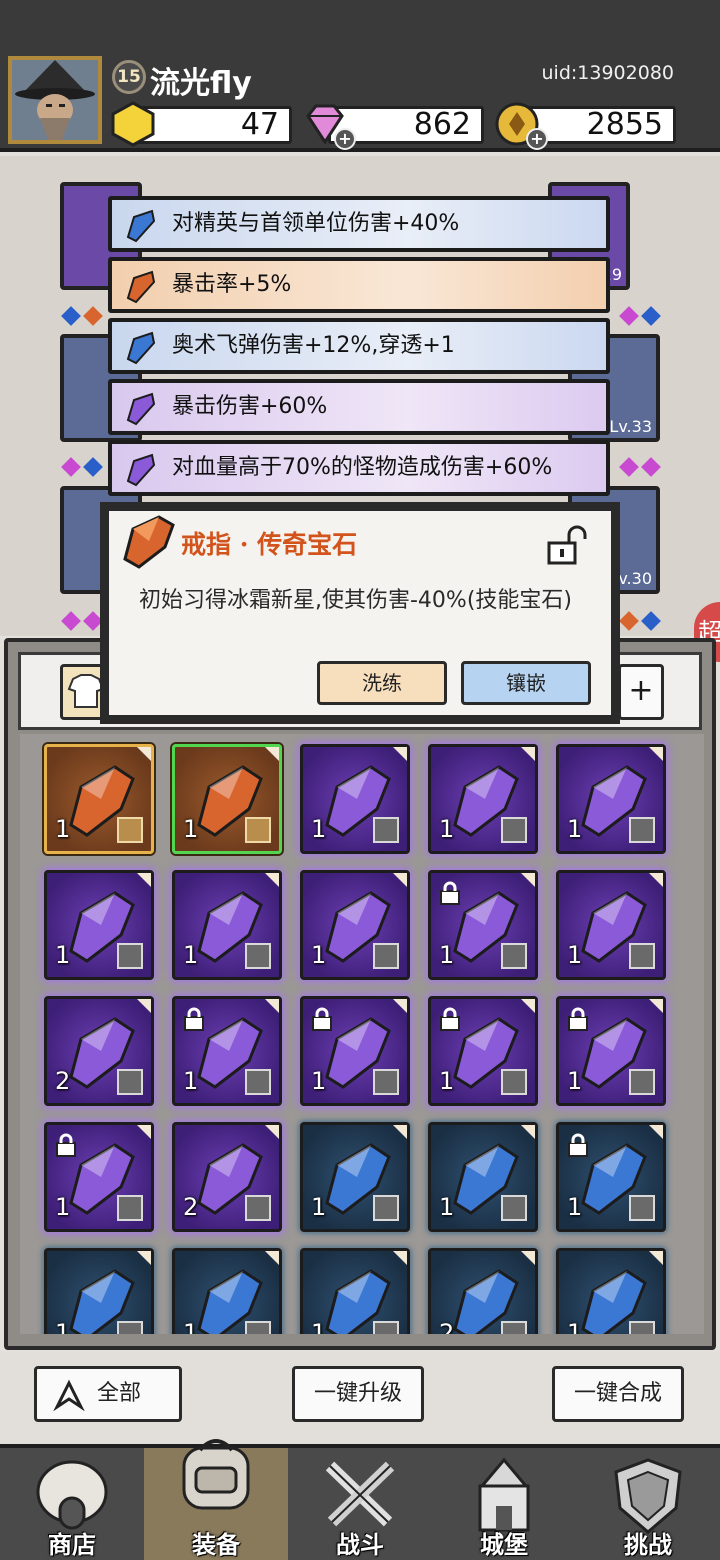 This screenshot has width=720, height=1560. I want to click on orange-gem-icon, so click(141, 287).